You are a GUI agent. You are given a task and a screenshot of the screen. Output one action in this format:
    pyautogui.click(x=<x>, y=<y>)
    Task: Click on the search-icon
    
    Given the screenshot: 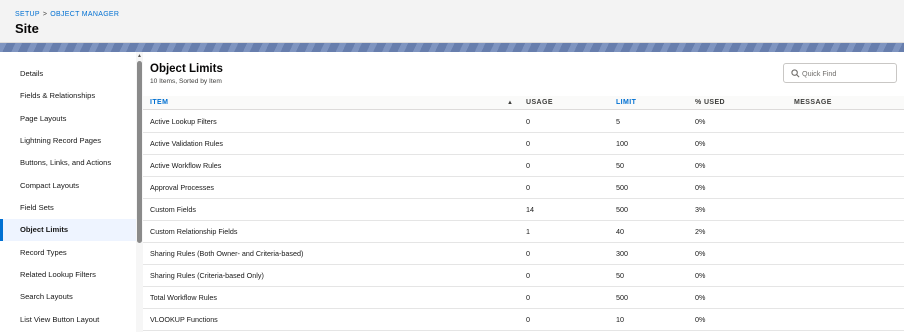 What is the action you would take?
    pyautogui.click(x=795, y=73)
    